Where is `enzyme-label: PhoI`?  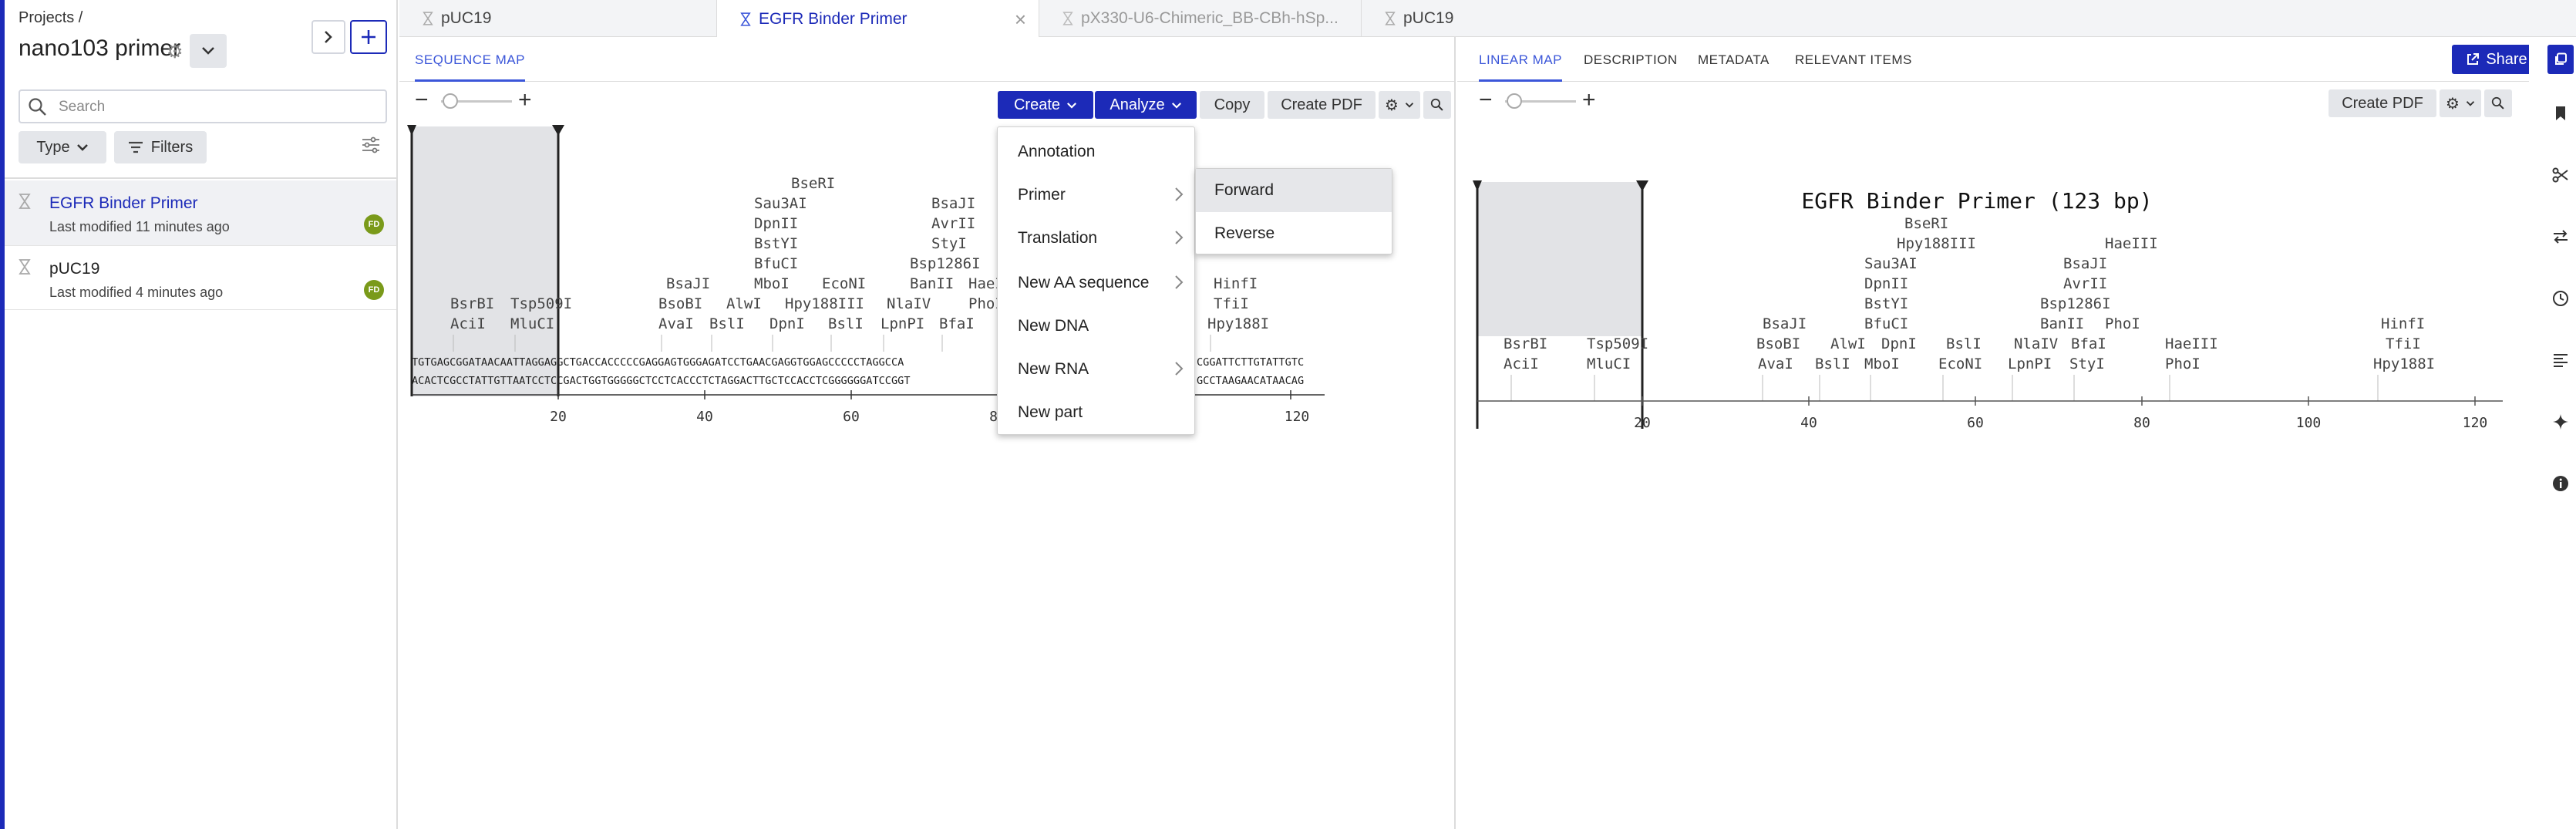 enzyme-label: PhoI is located at coordinates (2183, 364).